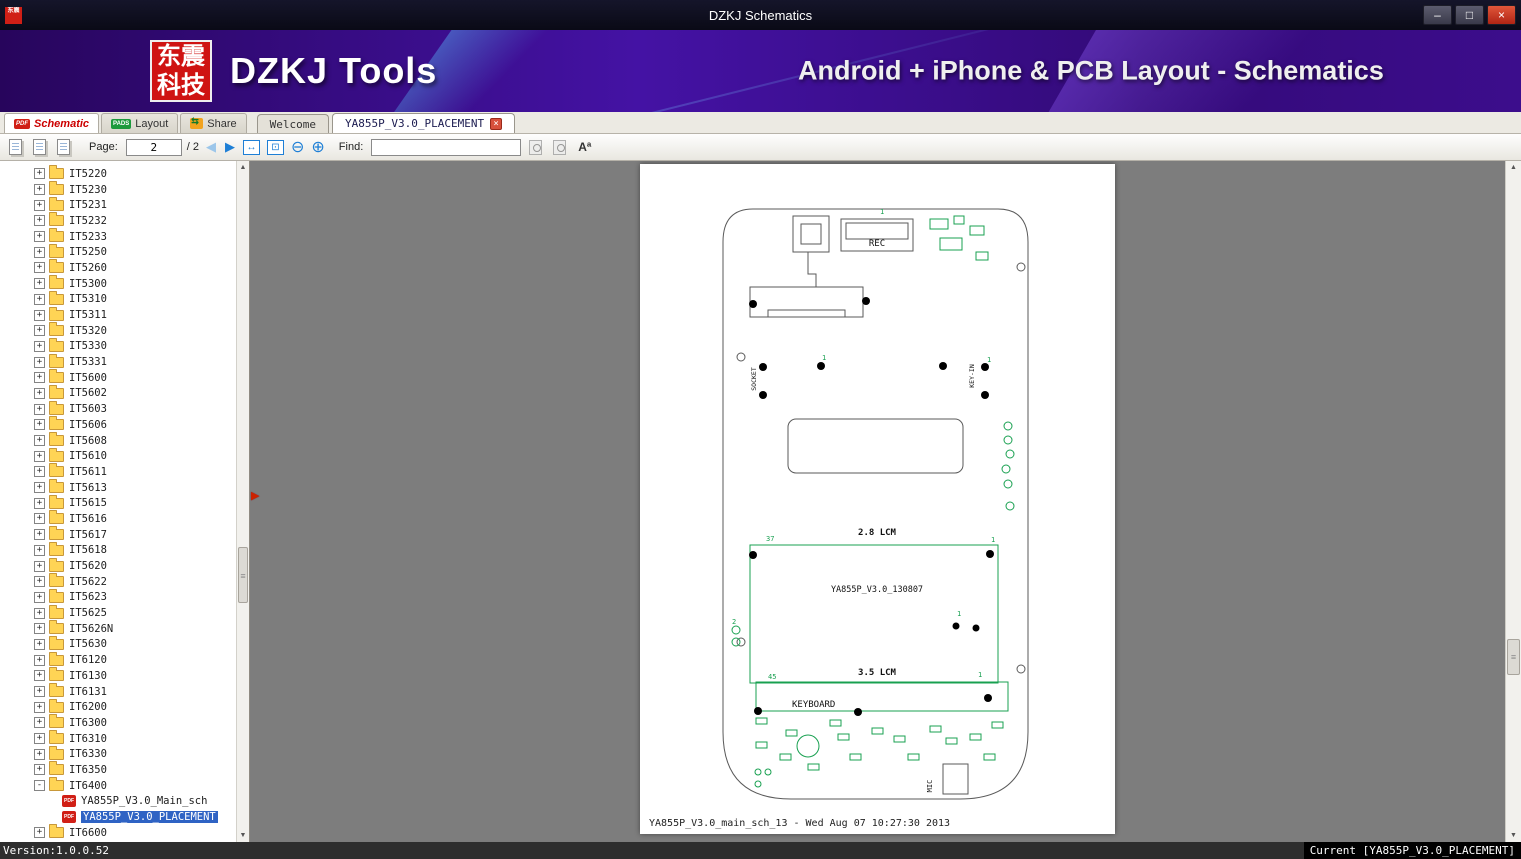 This screenshot has height=859, width=1521. I want to click on tree-folder-IT5603: + IT5603, so click(118, 408).